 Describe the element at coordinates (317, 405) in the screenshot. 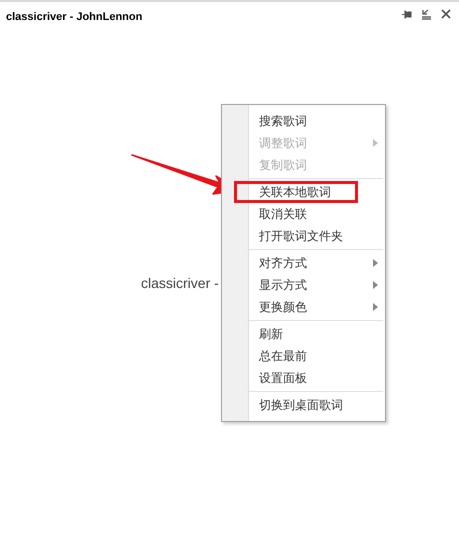

I see `menu-item: 切换到桌面歌词` at that location.